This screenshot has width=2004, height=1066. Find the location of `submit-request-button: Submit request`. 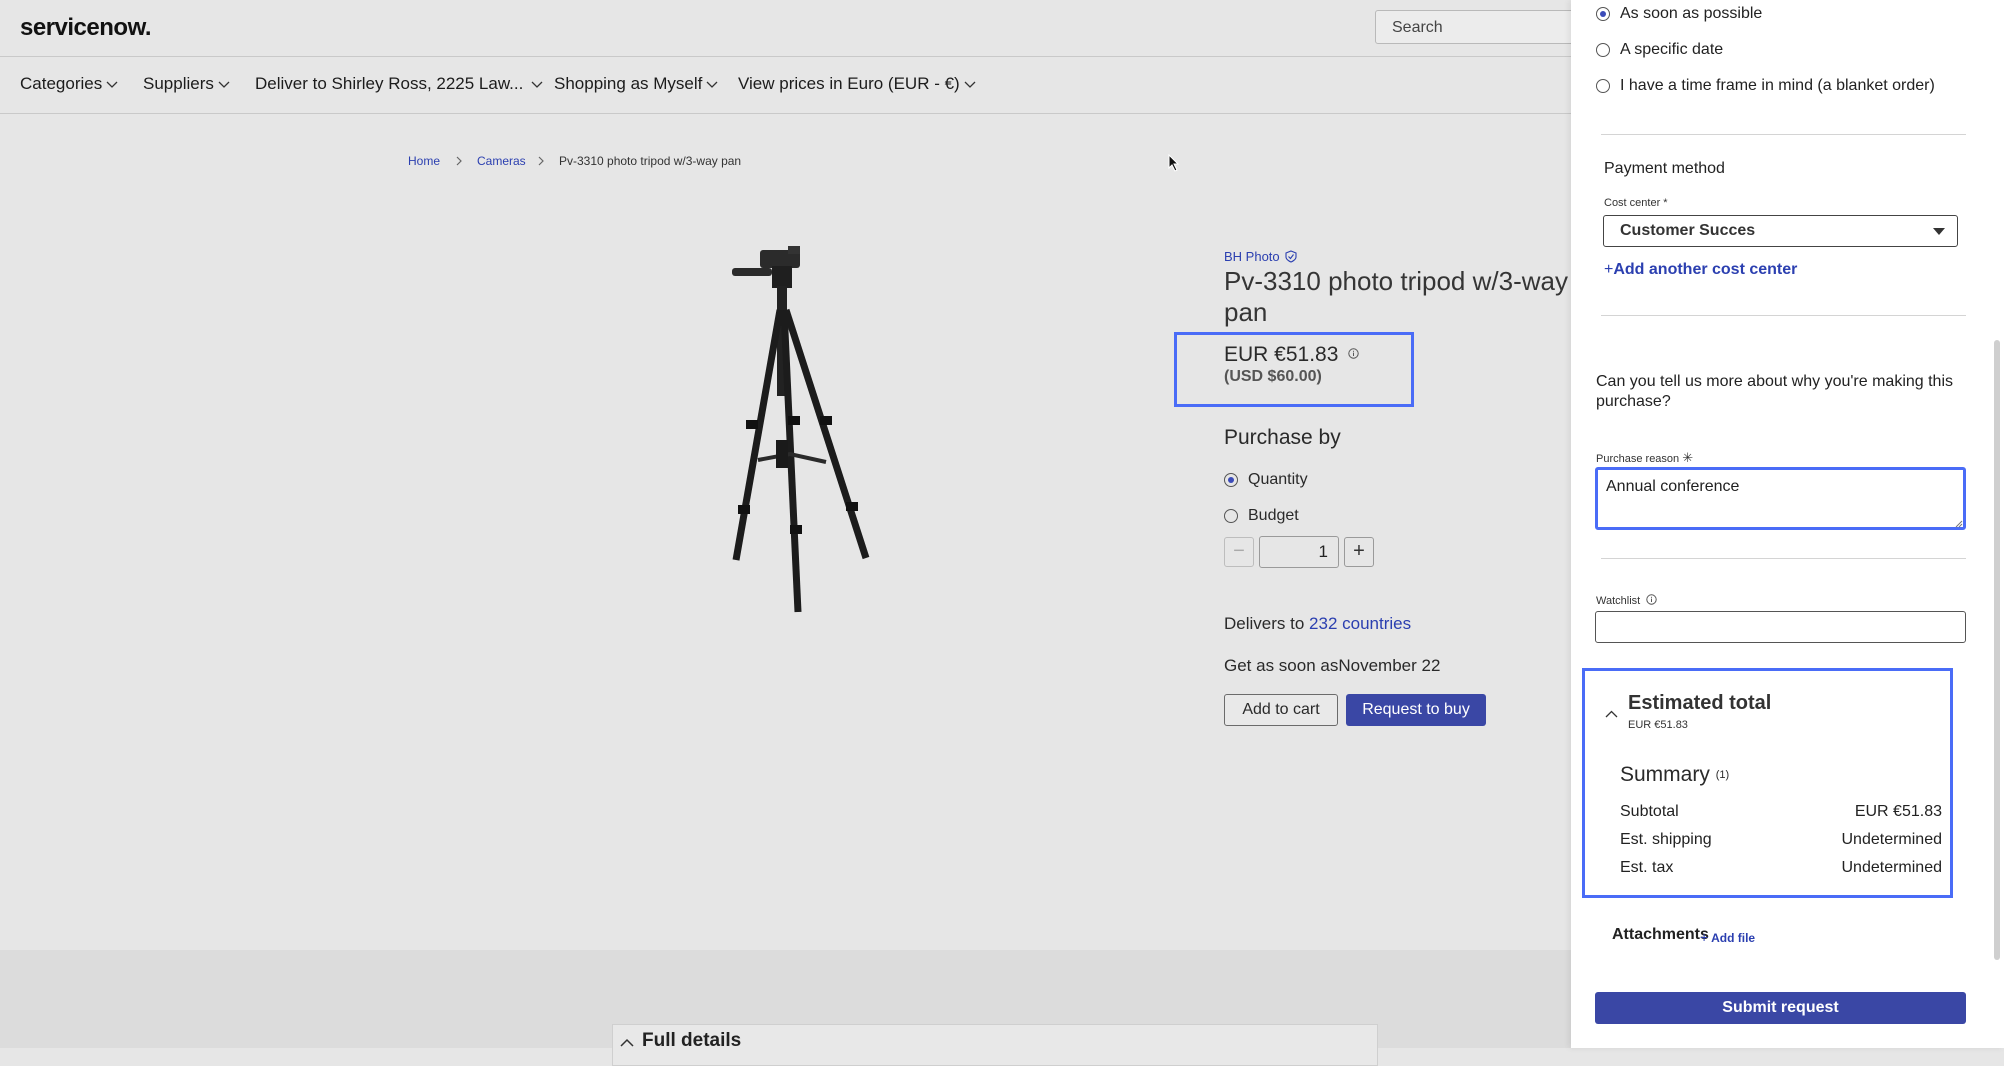

submit-request-button: Submit request is located at coordinates (1780, 1008).